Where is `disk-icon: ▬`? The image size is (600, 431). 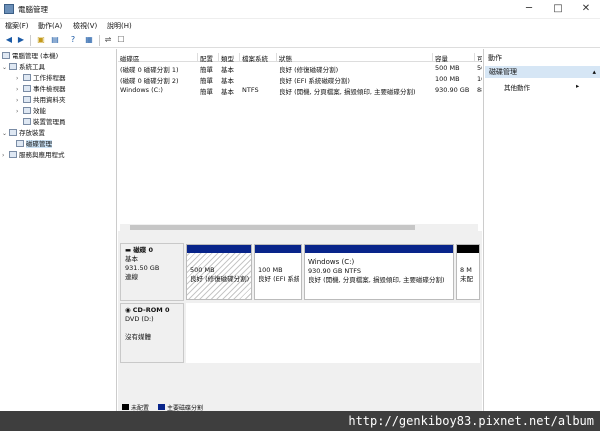
disk-icon: ▬ is located at coordinates (129, 250).